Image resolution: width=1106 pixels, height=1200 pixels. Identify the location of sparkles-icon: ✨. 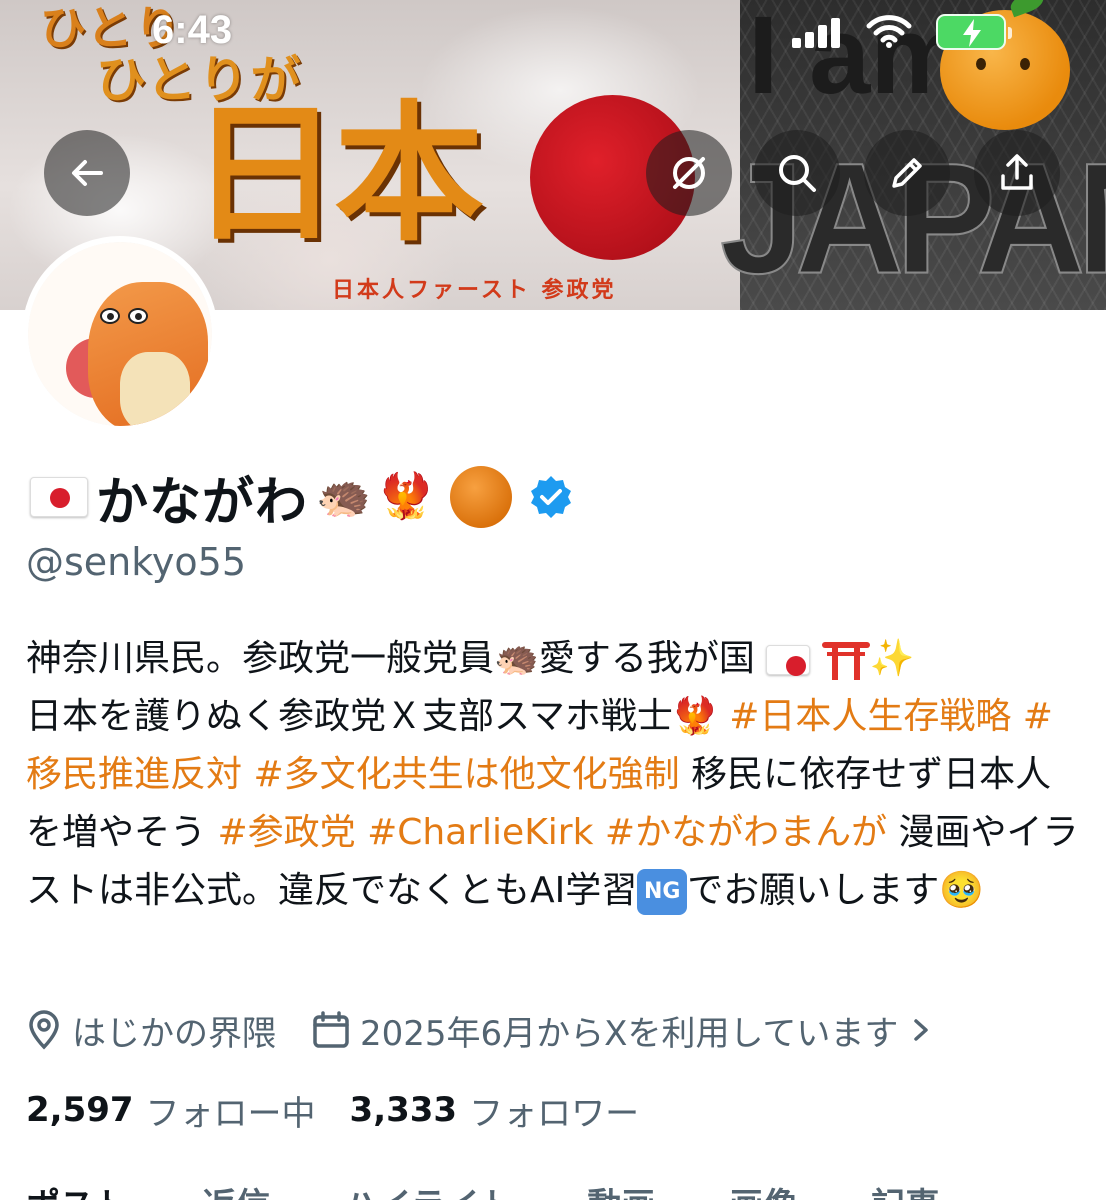
(892, 658).